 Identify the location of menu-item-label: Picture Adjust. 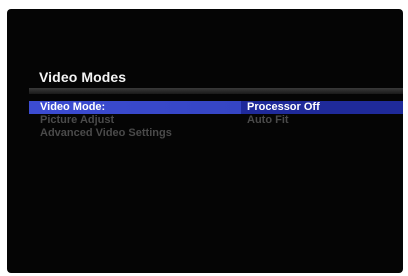
(77, 120).